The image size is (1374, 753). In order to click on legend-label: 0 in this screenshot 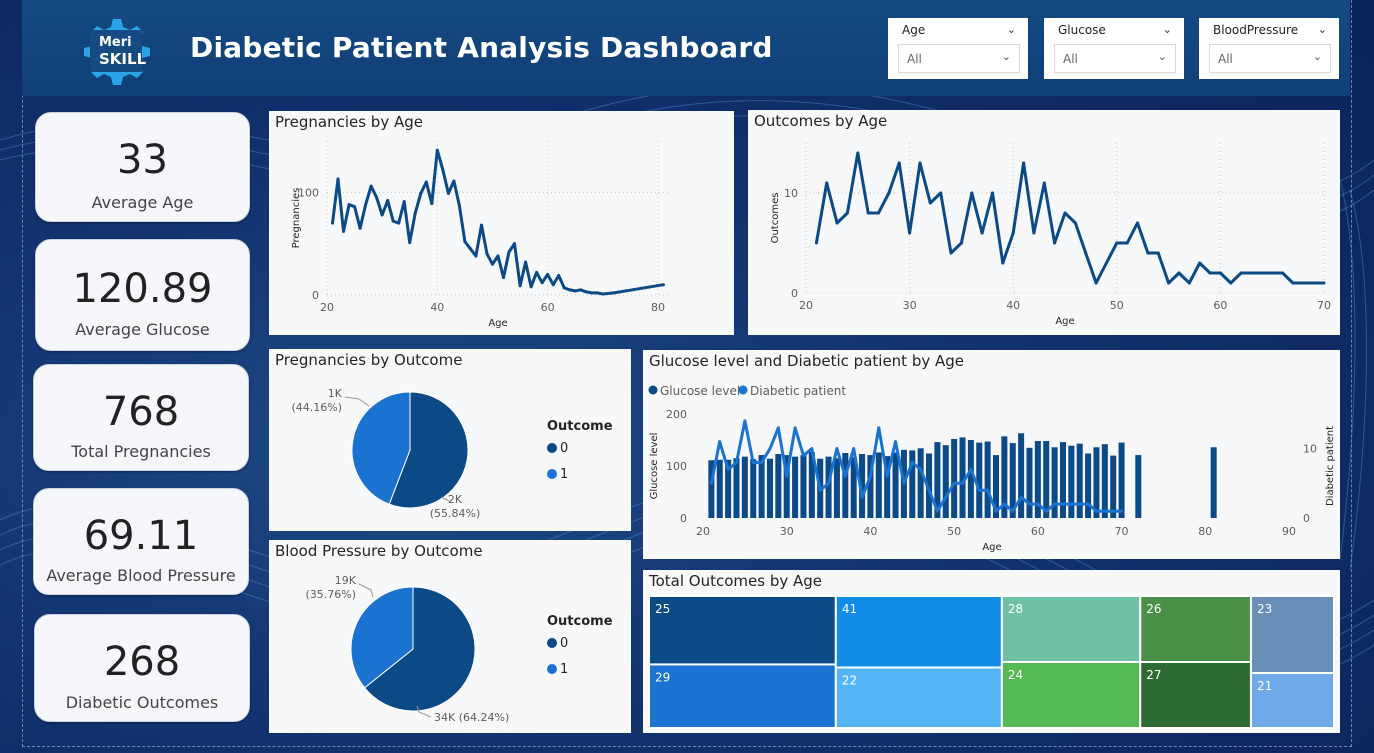, I will do `click(564, 448)`.